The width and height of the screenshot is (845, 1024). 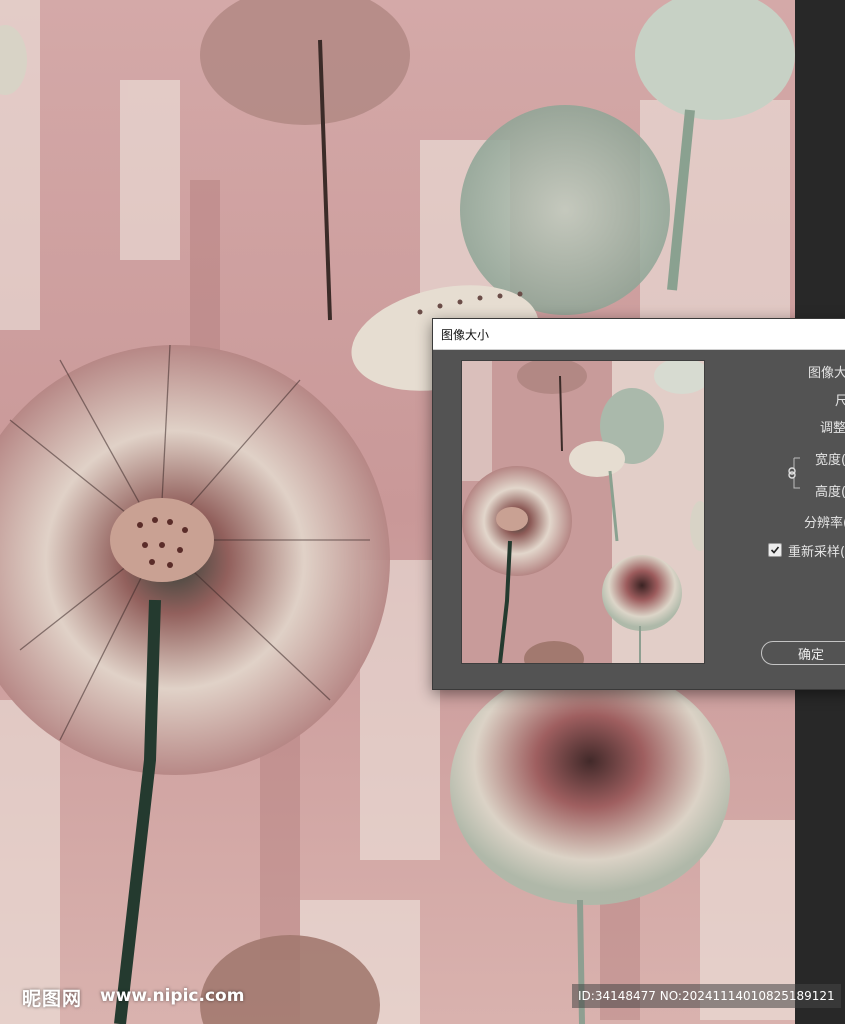 I want to click on watermark-id: ID:34148477 NO:20241114010825189121, so click(x=706, y=996).